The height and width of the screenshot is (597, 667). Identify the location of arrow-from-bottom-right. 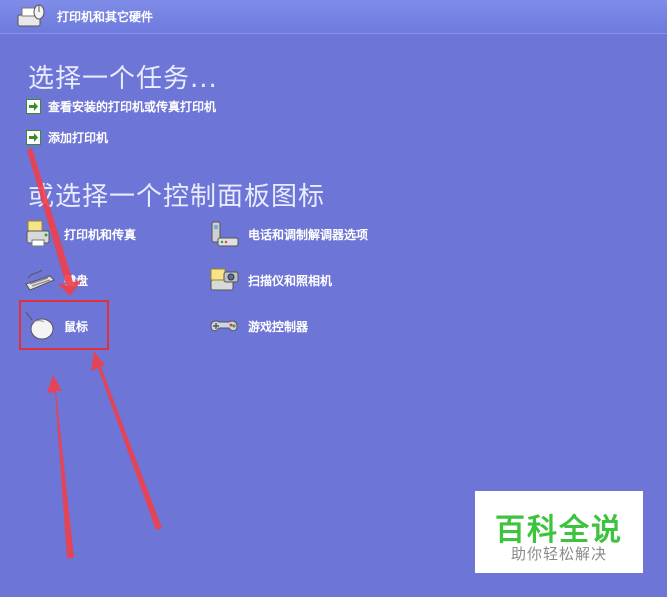
(126, 440).